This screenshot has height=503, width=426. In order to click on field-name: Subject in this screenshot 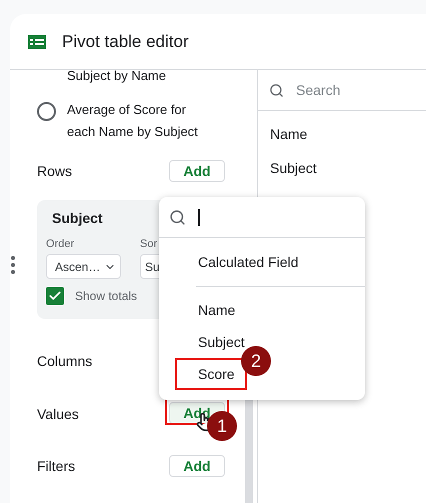, I will do `click(77, 218)`.